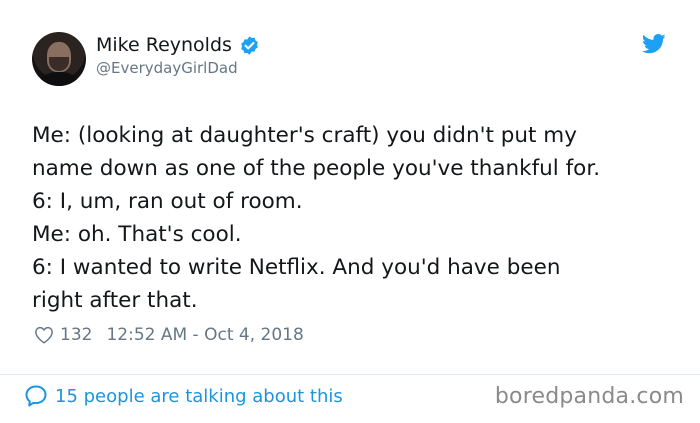  Describe the element at coordinates (199, 396) in the screenshot. I see `talking-label: 15 people are talking about this` at that location.